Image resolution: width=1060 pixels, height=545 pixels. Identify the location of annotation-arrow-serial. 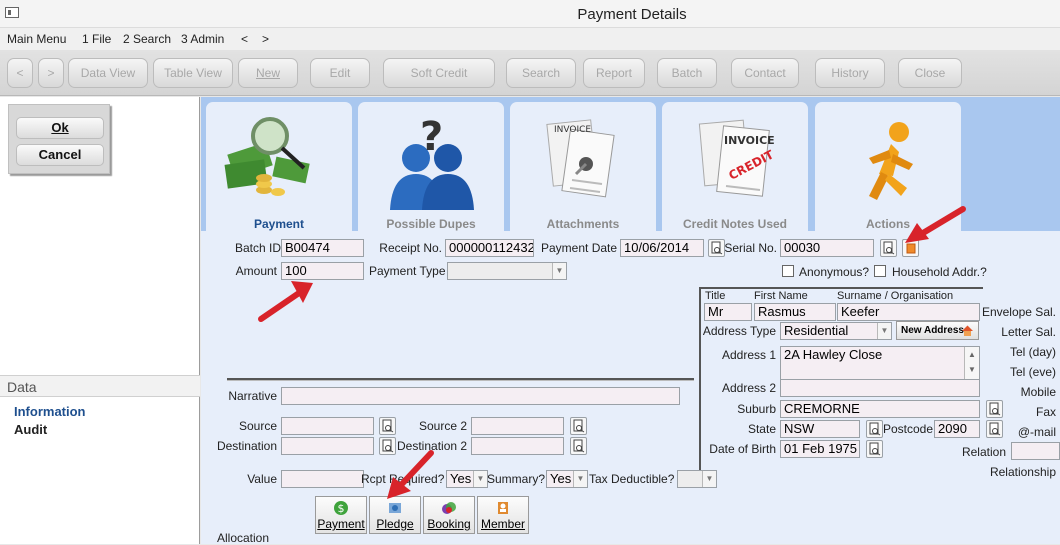
(935, 224).